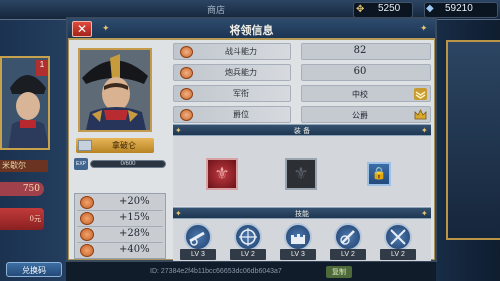  I want to click on stat-label-box: 战斗能力, so click(232, 51).